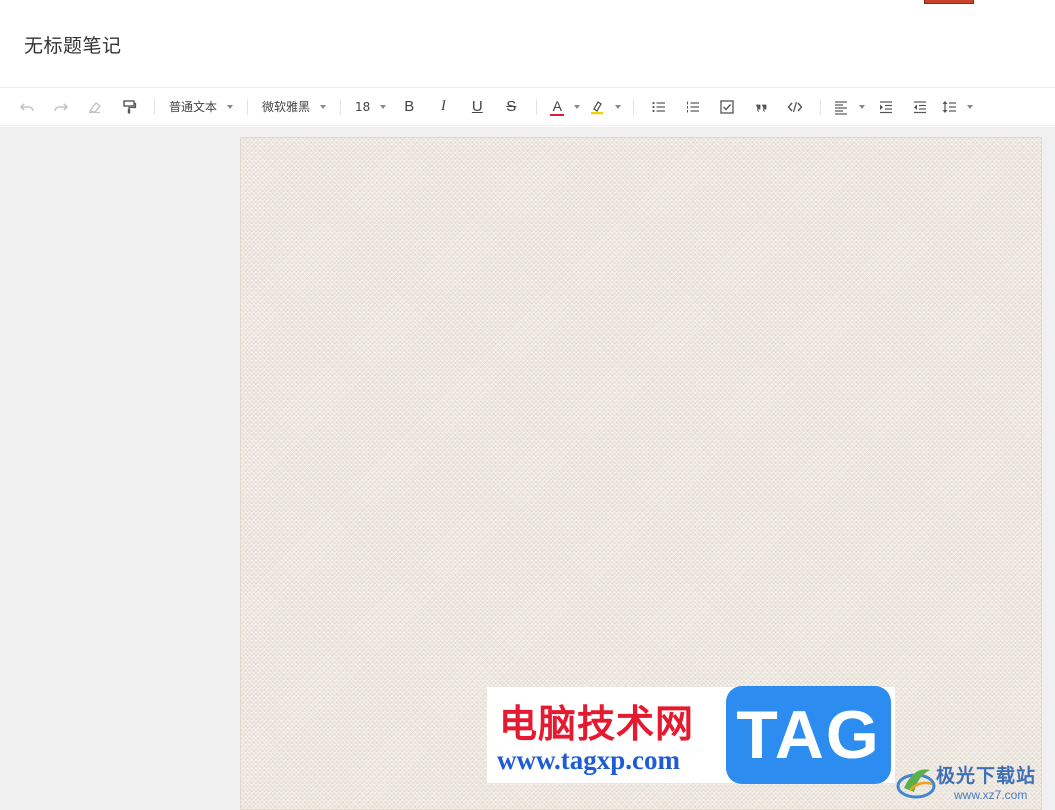 The height and width of the screenshot is (810, 1055). What do you see at coordinates (761, 107) in the screenshot?
I see `quote-icon` at bounding box center [761, 107].